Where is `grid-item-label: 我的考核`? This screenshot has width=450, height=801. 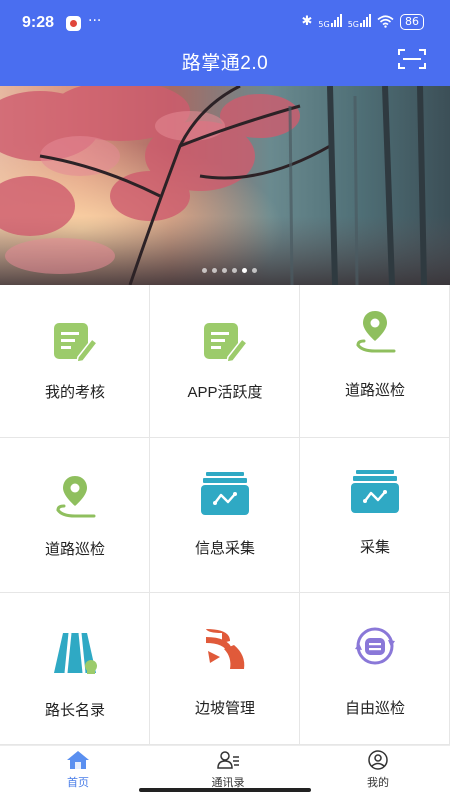
grid-item-label: 我的考核 is located at coordinates (74, 392).